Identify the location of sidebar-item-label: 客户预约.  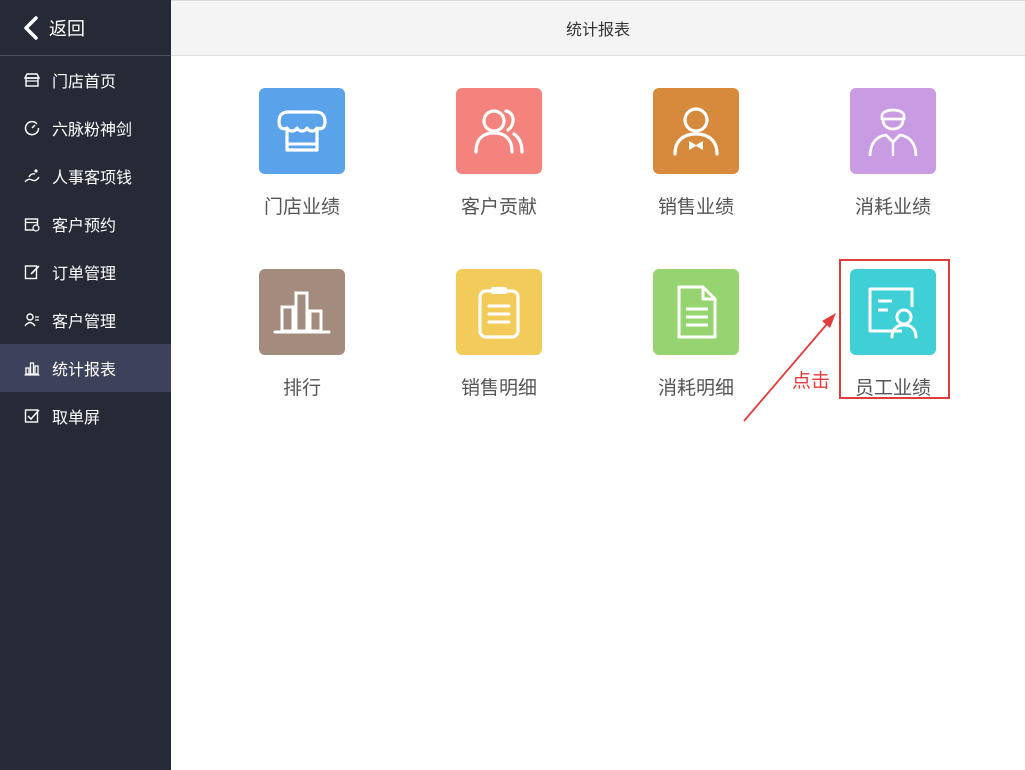
(84, 225).